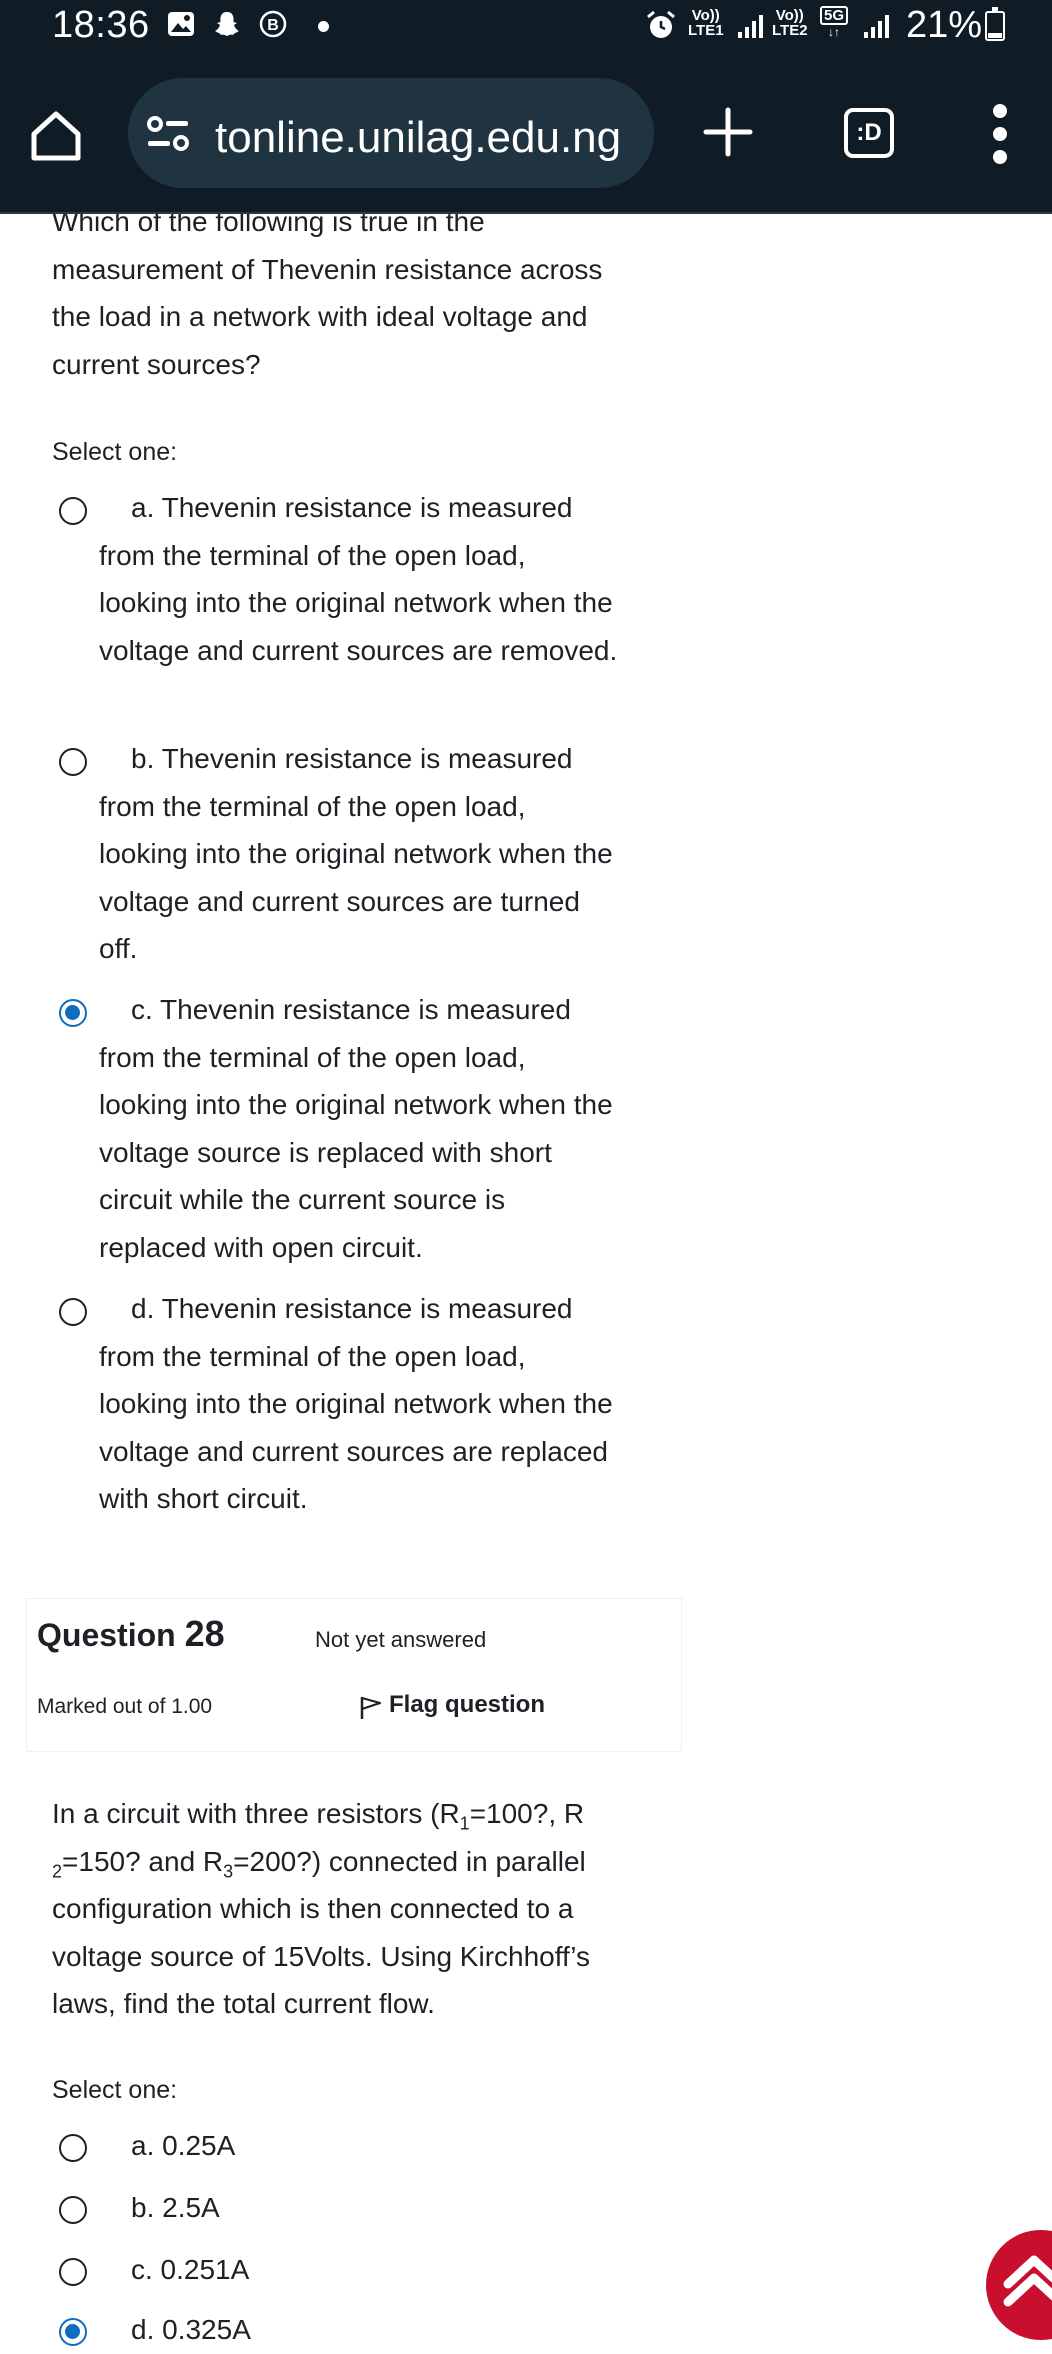 The height and width of the screenshot is (2354, 1052). Describe the element at coordinates (101, 25) in the screenshot. I see `status-time: 18:36` at that location.